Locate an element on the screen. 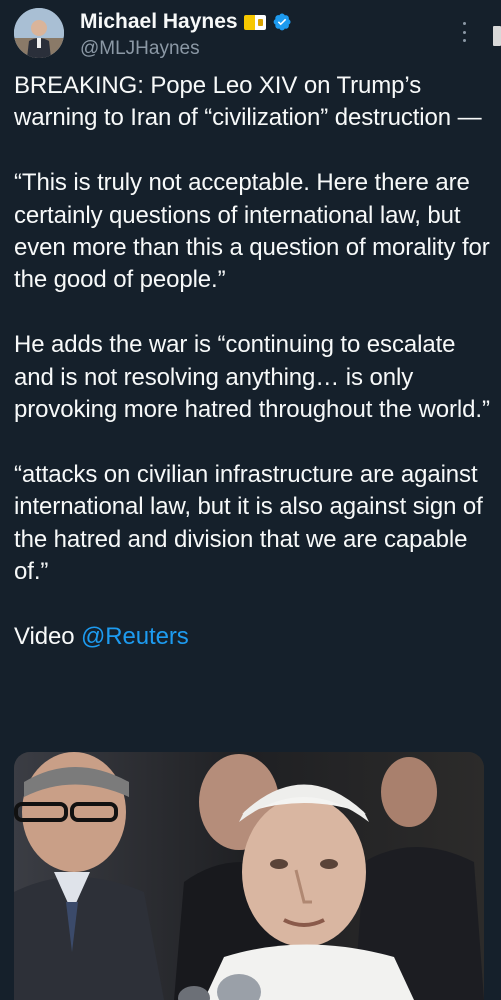 The height and width of the screenshot is (1000, 501). video-credit: Video @Reuters is located at coordinates (252, 637).